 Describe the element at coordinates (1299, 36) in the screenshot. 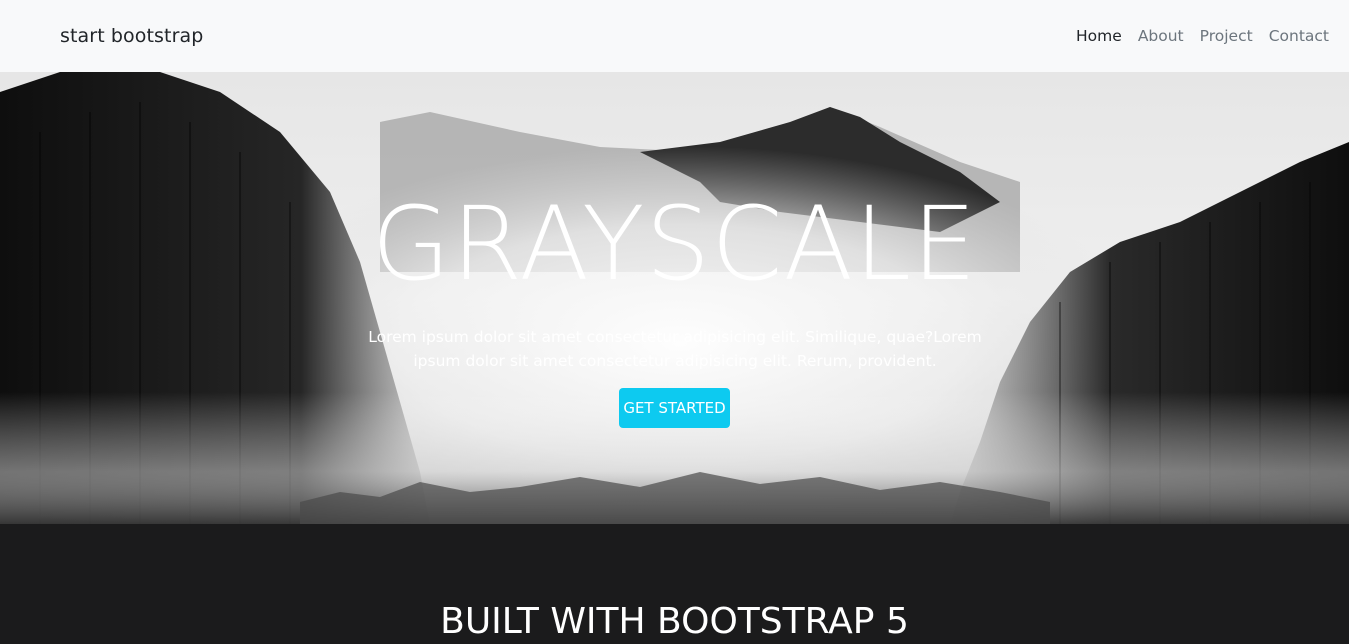

I see `nav-link-contact: Contact` at that location.